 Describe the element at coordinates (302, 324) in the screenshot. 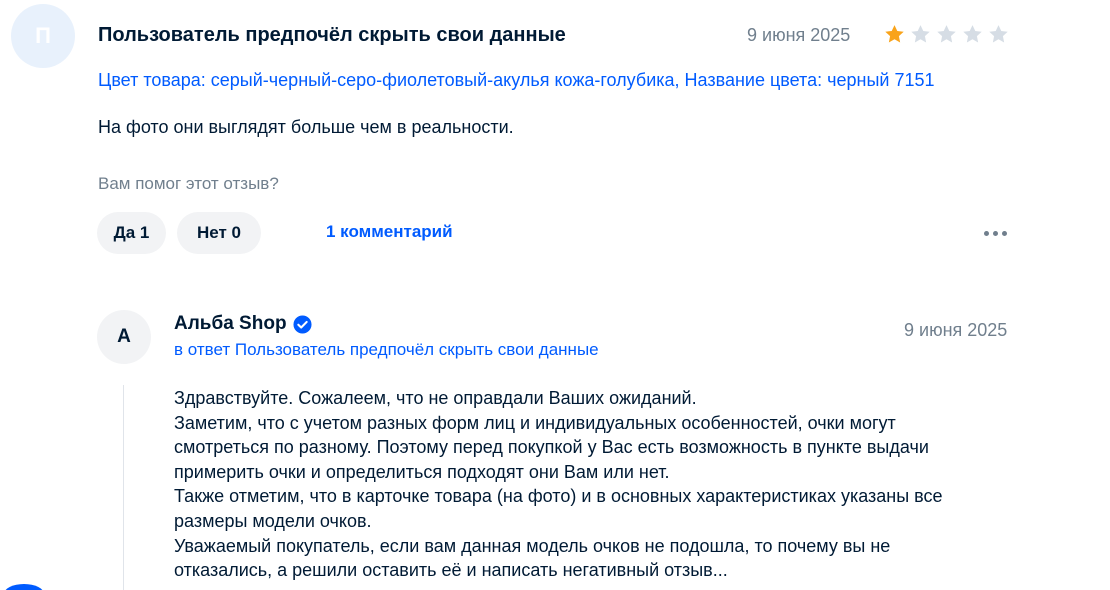

I see `verified-badge-icon` at that location.